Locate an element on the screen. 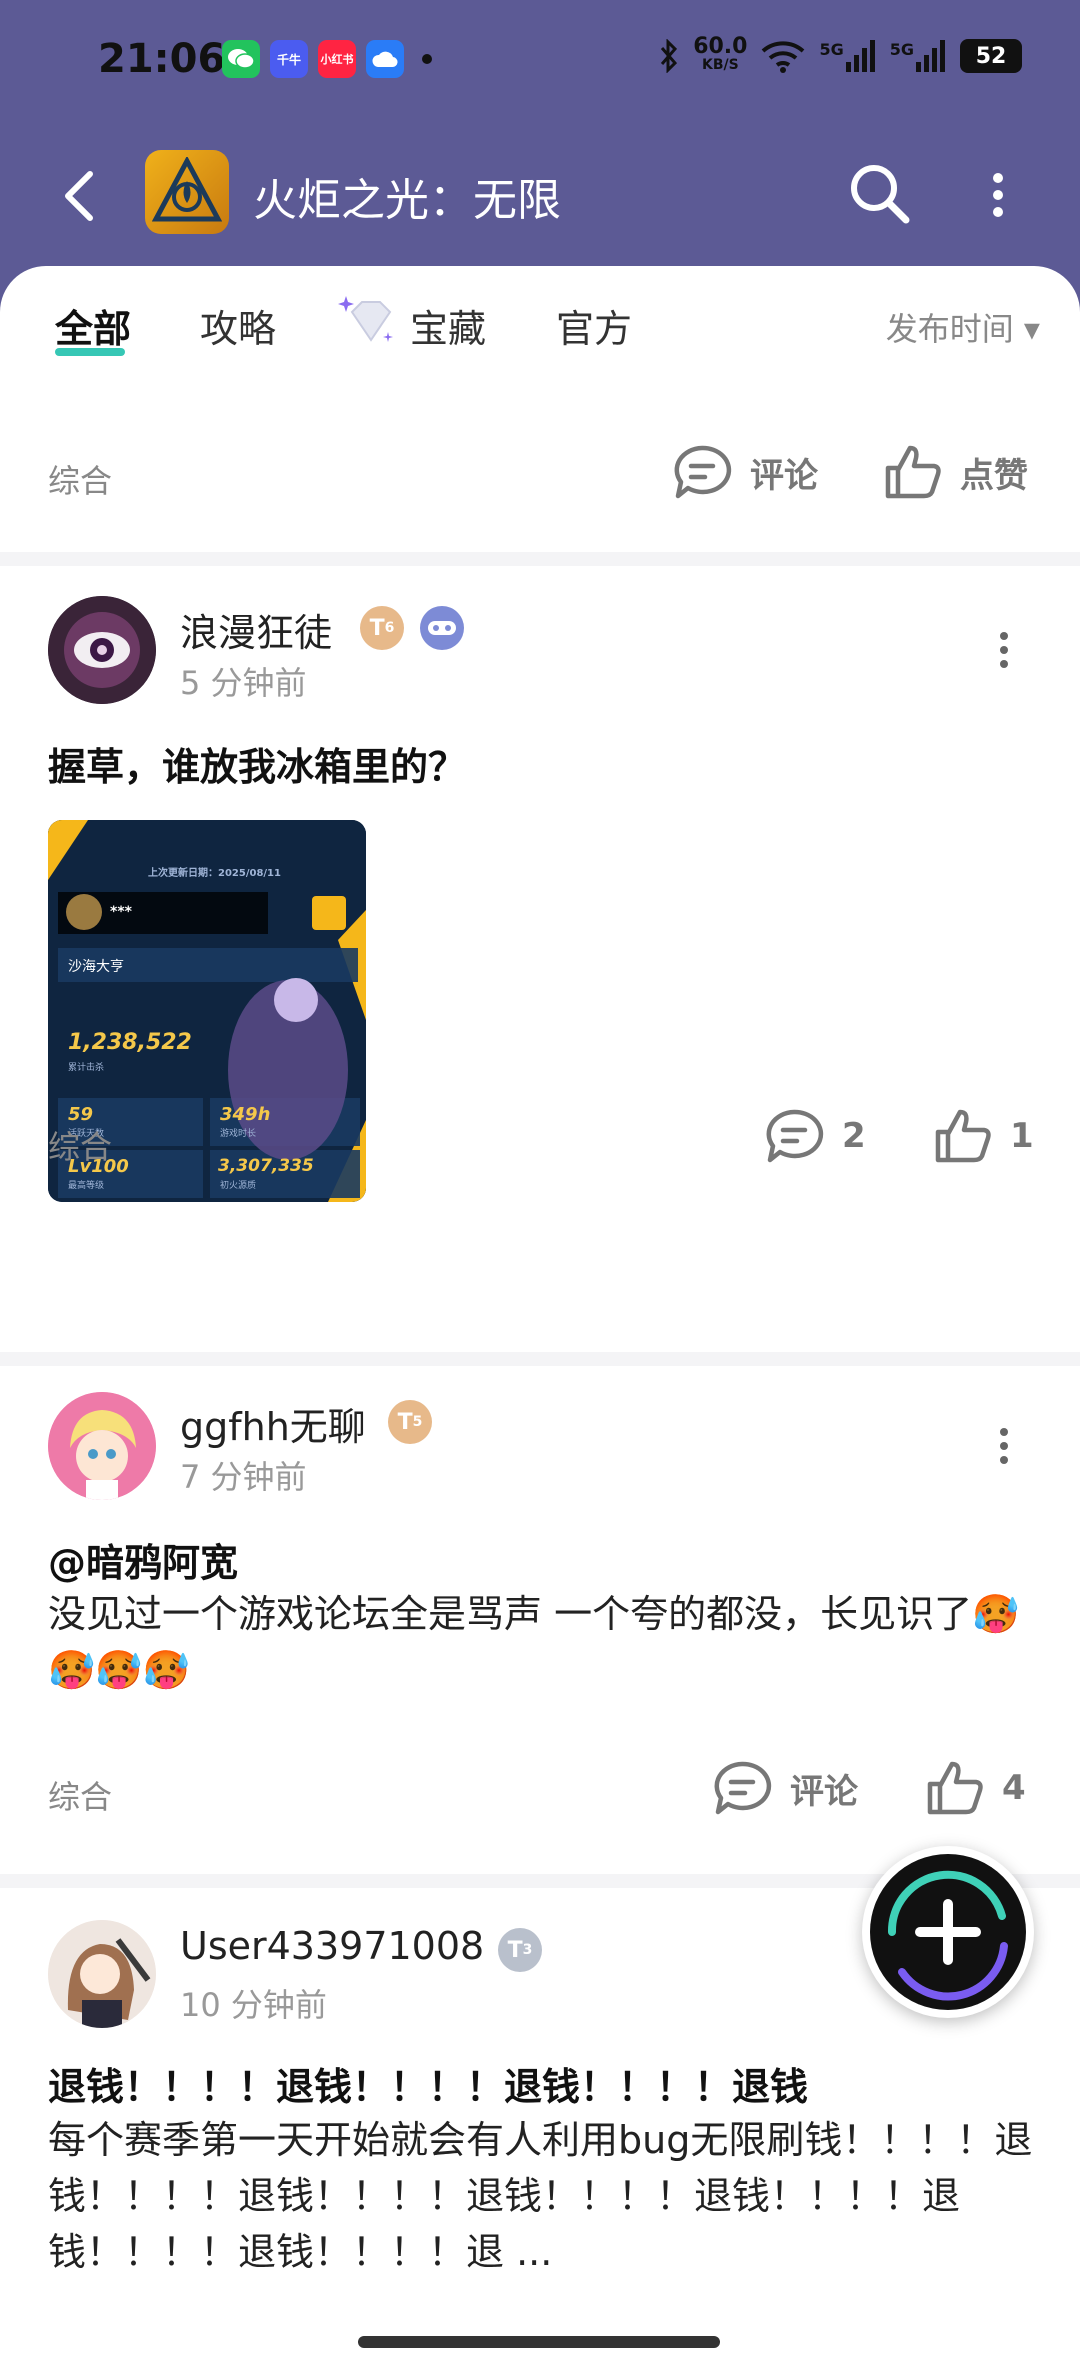 The width and height of the screenshot is (1080, 2375). active-tab-indicator is located at coordinates (90, 352).